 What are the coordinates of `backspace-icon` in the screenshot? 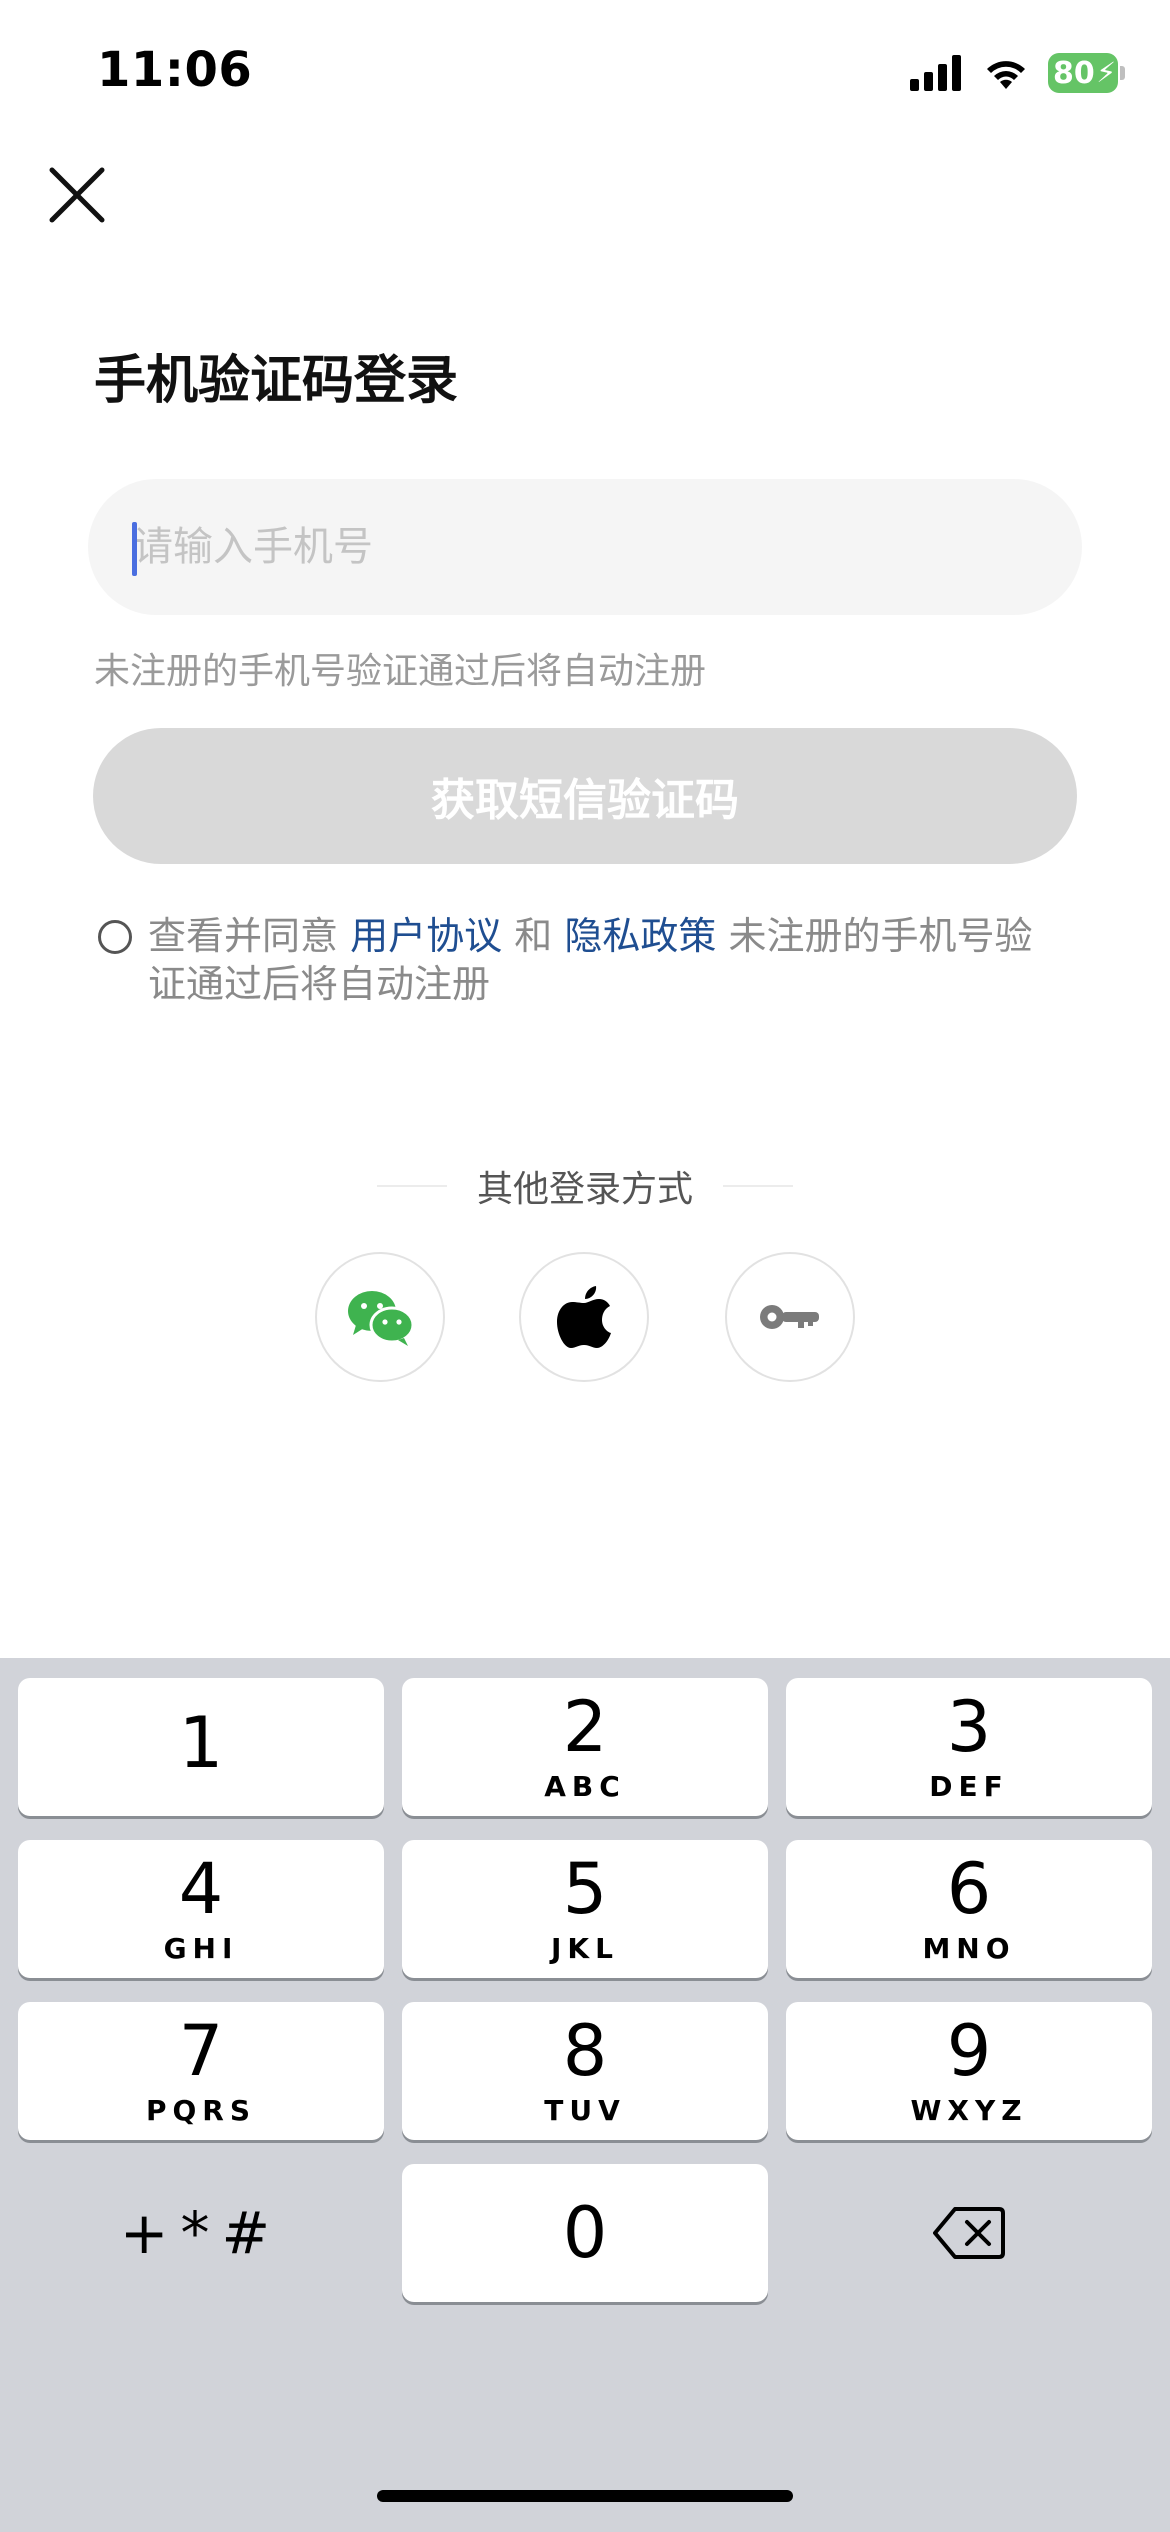 It's located at (969, 2233).